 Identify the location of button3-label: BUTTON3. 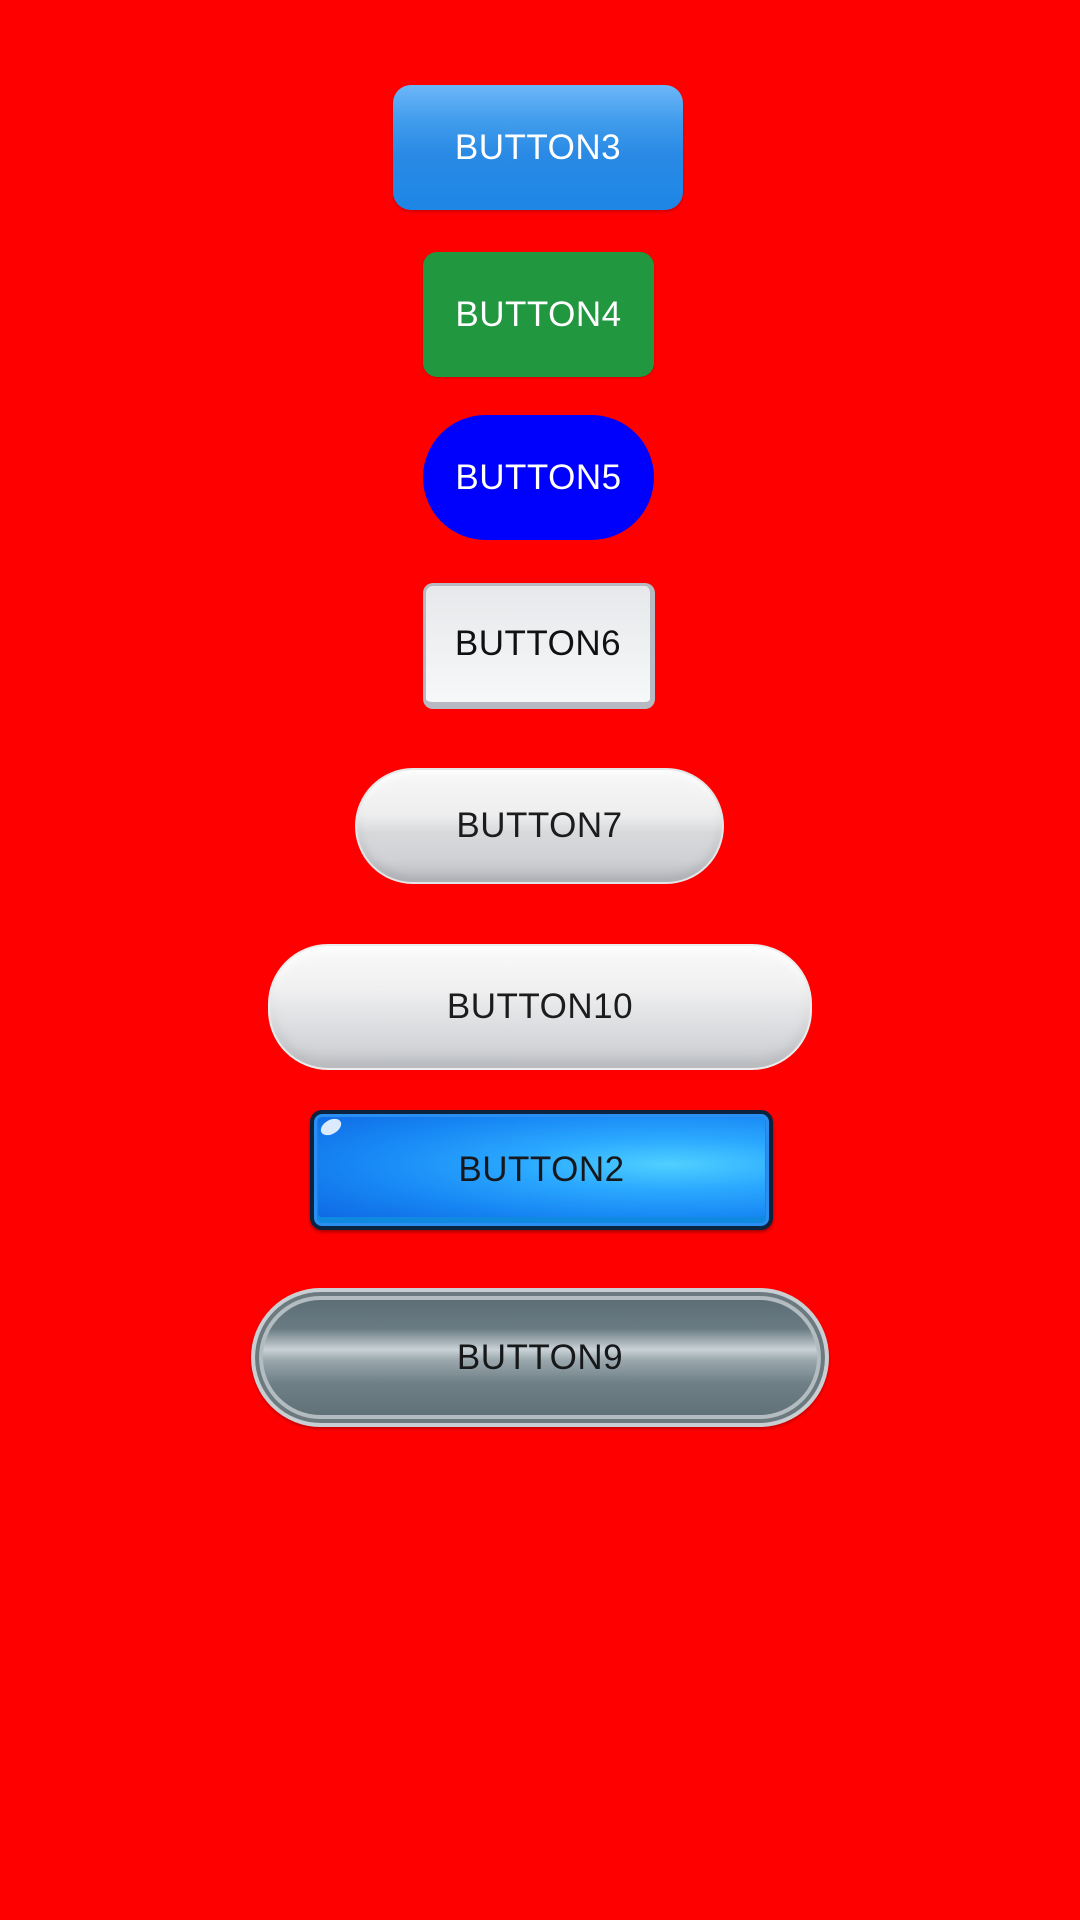
(538, 147).